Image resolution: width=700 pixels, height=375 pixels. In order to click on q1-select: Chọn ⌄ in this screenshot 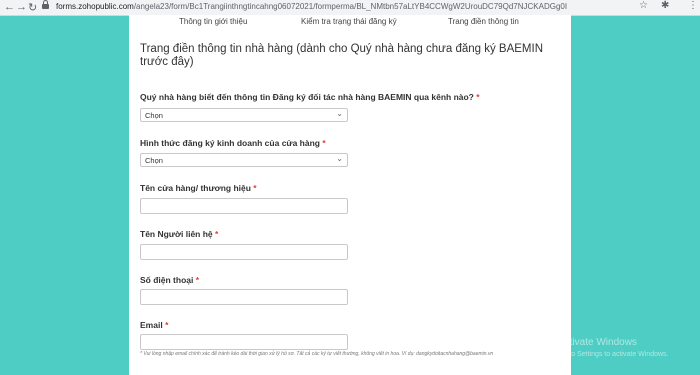, I will do `click(244, 115)`.